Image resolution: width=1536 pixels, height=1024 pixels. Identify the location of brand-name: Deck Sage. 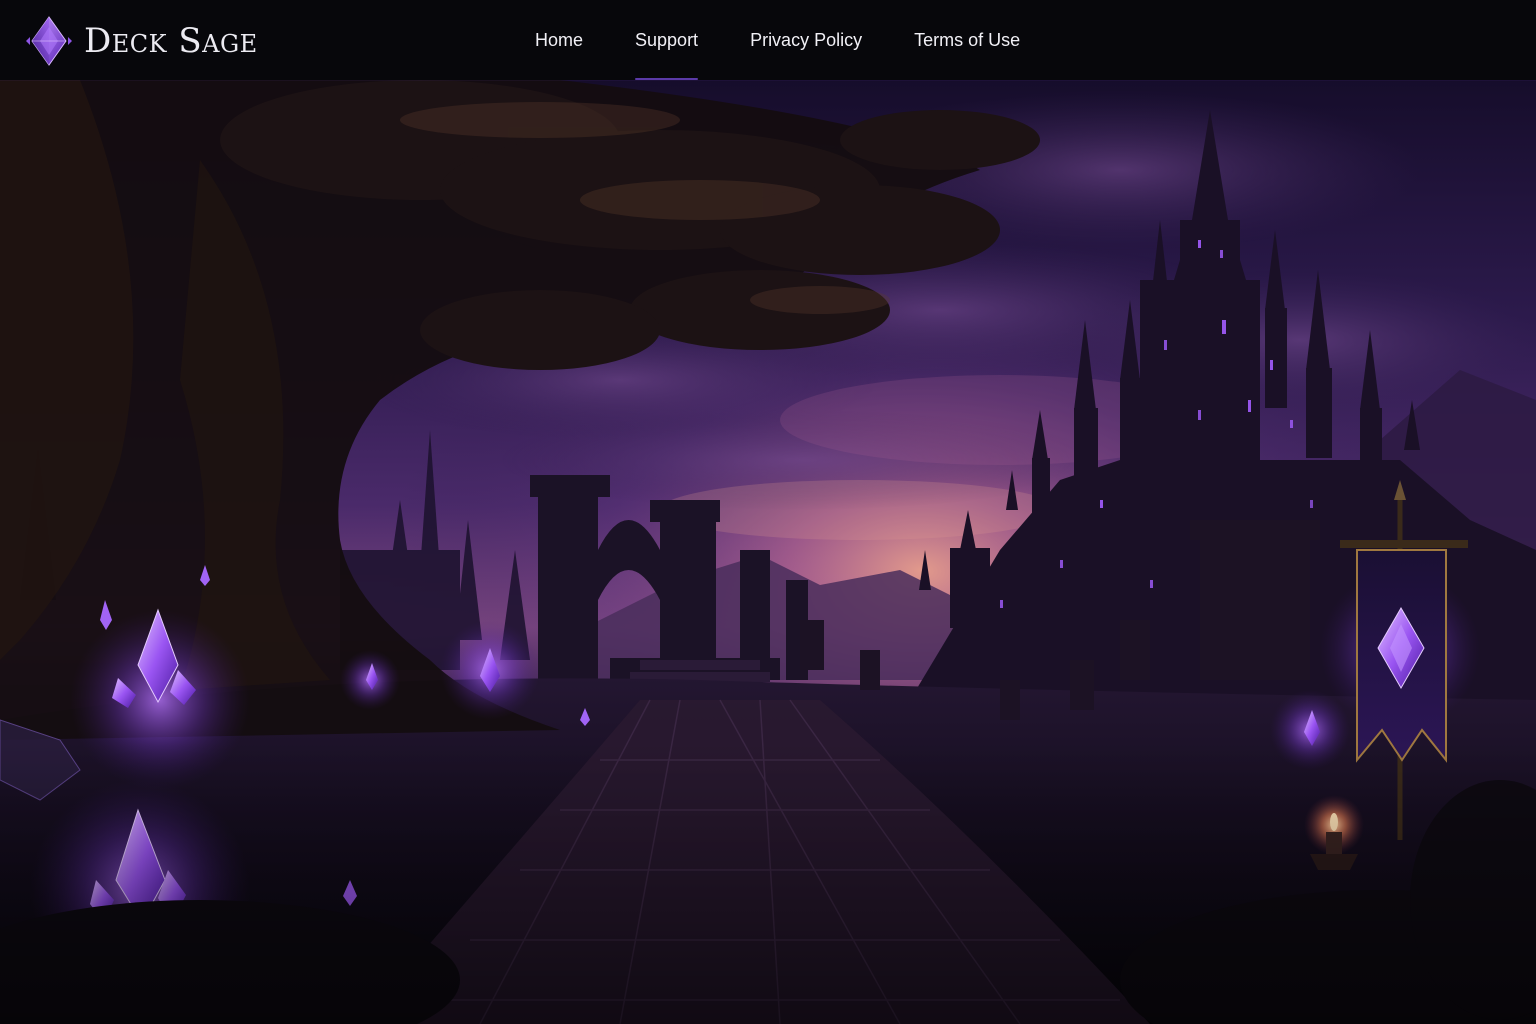
(171, 41).